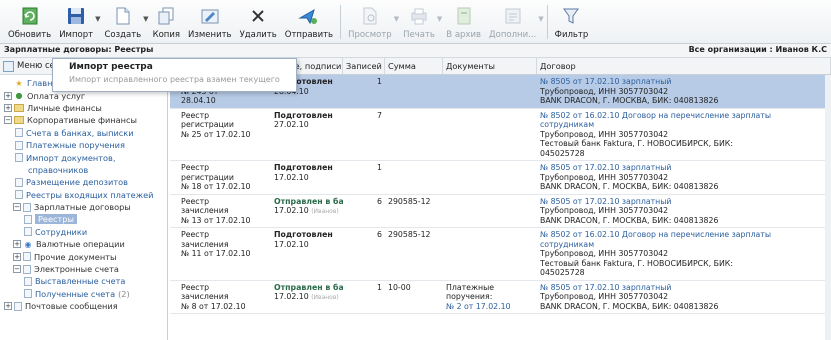  I want to click on document-cell: Реестр зачисления № 11 от 17.02.10, so click(224, 254).